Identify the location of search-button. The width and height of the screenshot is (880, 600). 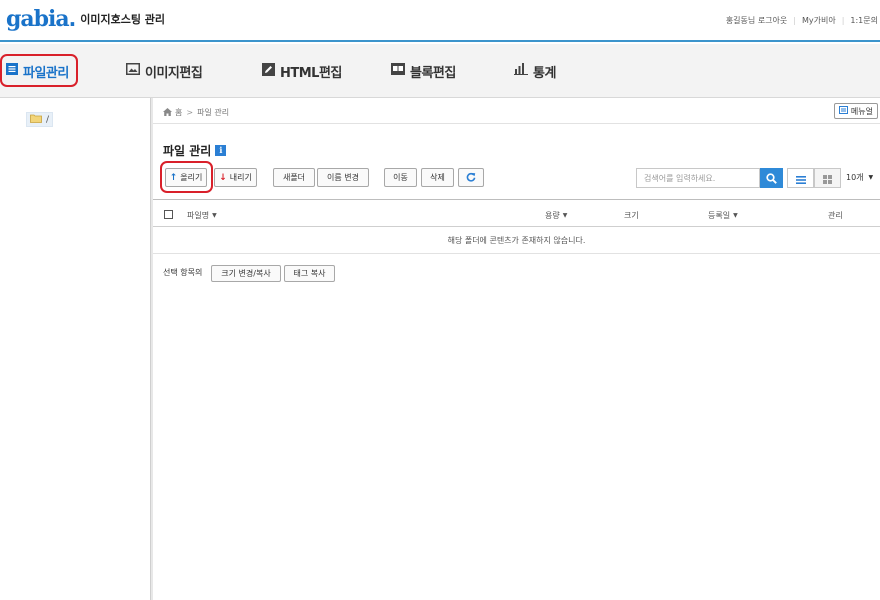
(771, 178).